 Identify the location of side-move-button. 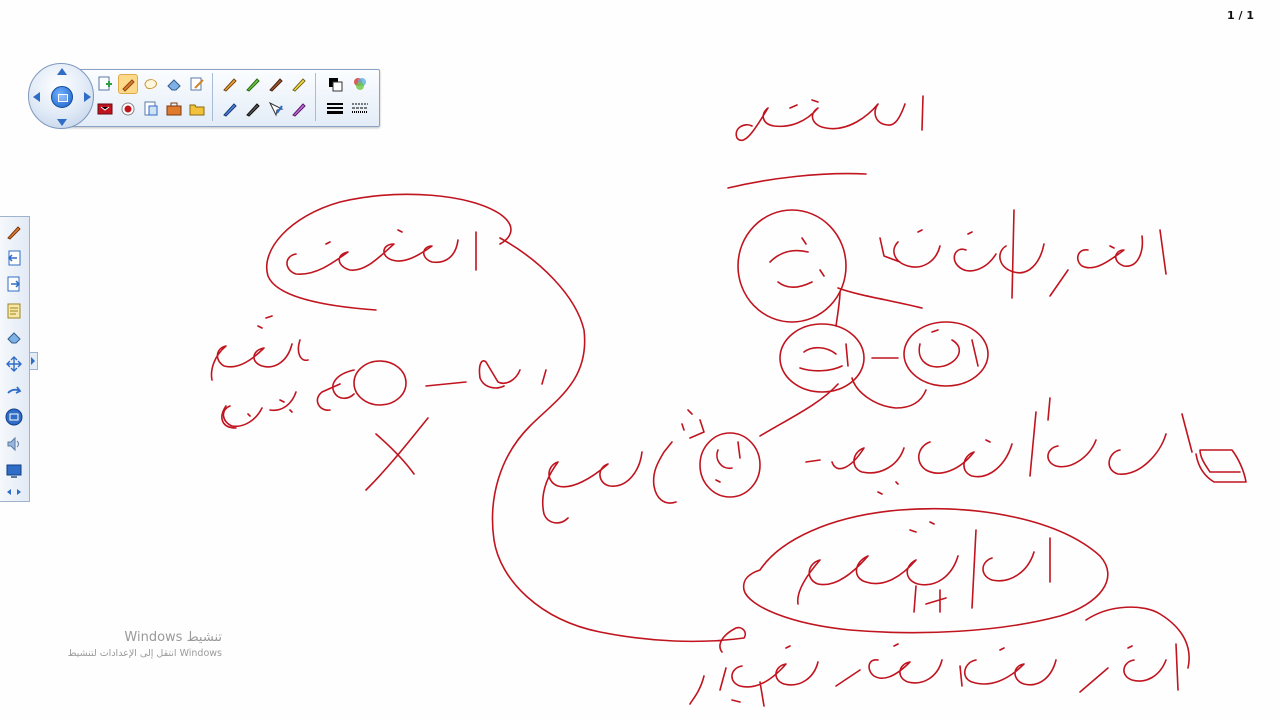
(14, 364).